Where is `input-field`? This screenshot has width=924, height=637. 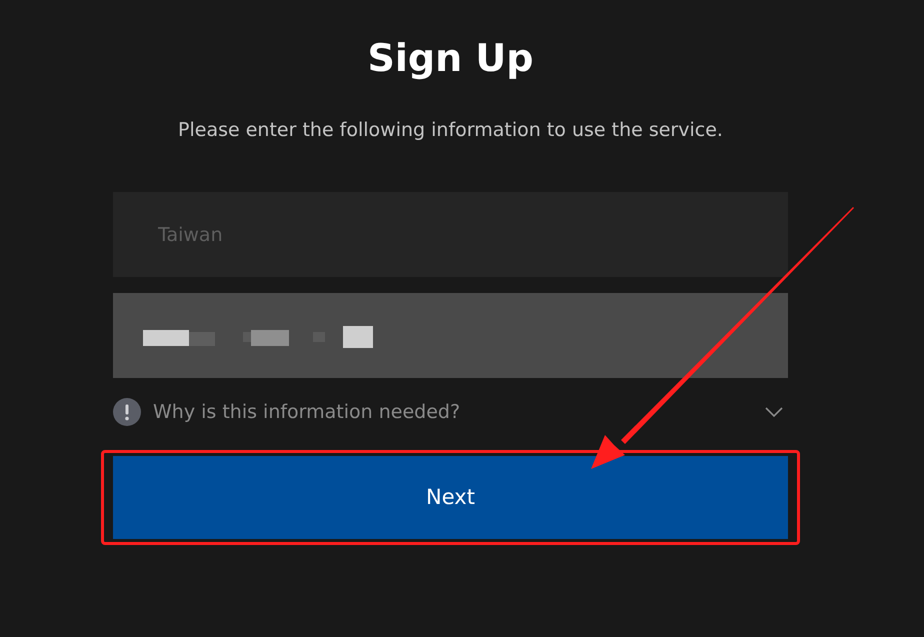 input-field is located at coordinates (450, 335).